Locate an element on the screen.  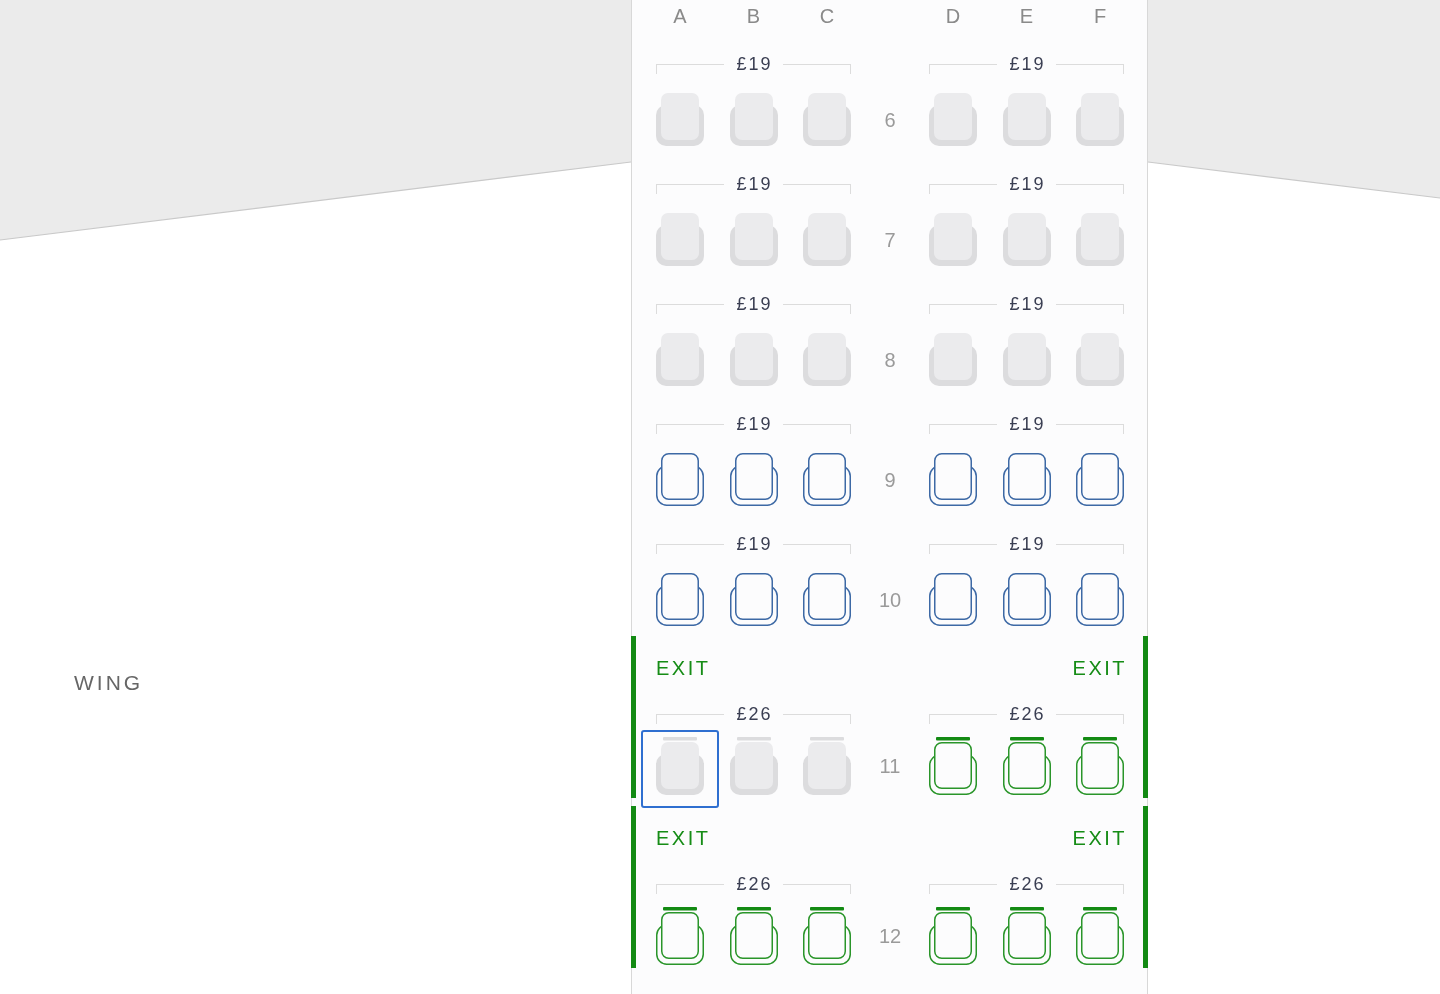
row-number: 9 is located at coordinates (890, 479).